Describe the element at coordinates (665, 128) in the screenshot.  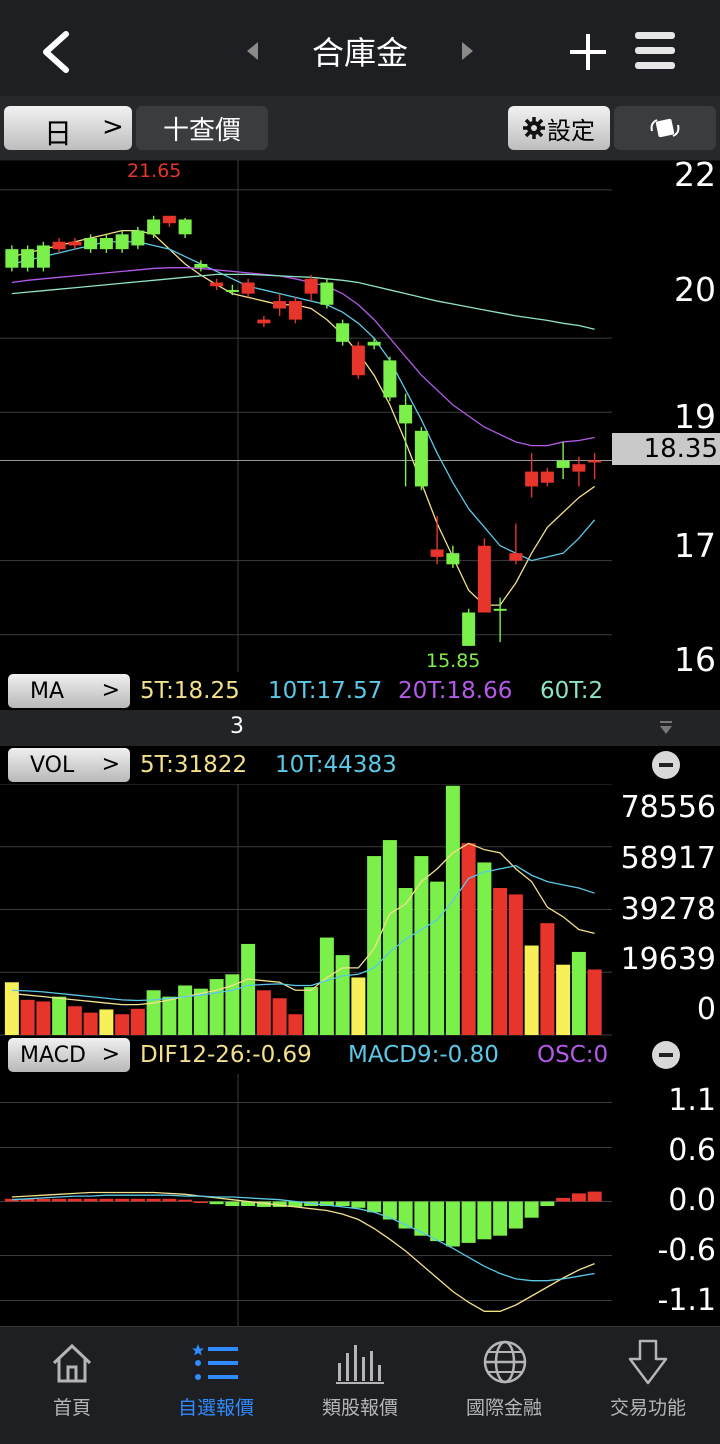
I see `rotate-screen-button` at that location.